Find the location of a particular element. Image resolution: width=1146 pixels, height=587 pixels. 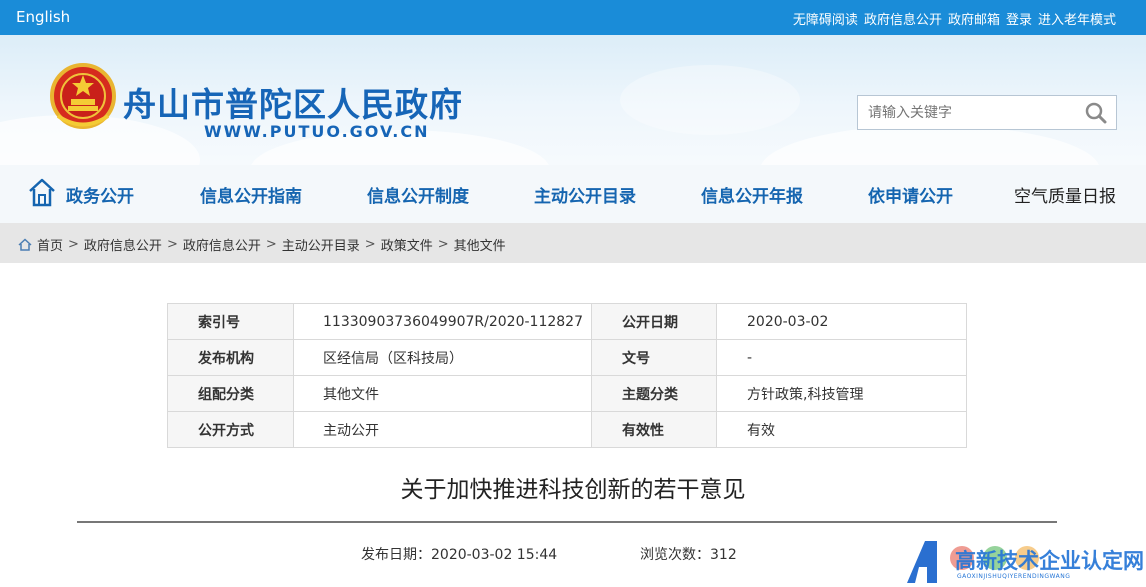

validity-label: 有效性 is located at coordinates (654, 429).